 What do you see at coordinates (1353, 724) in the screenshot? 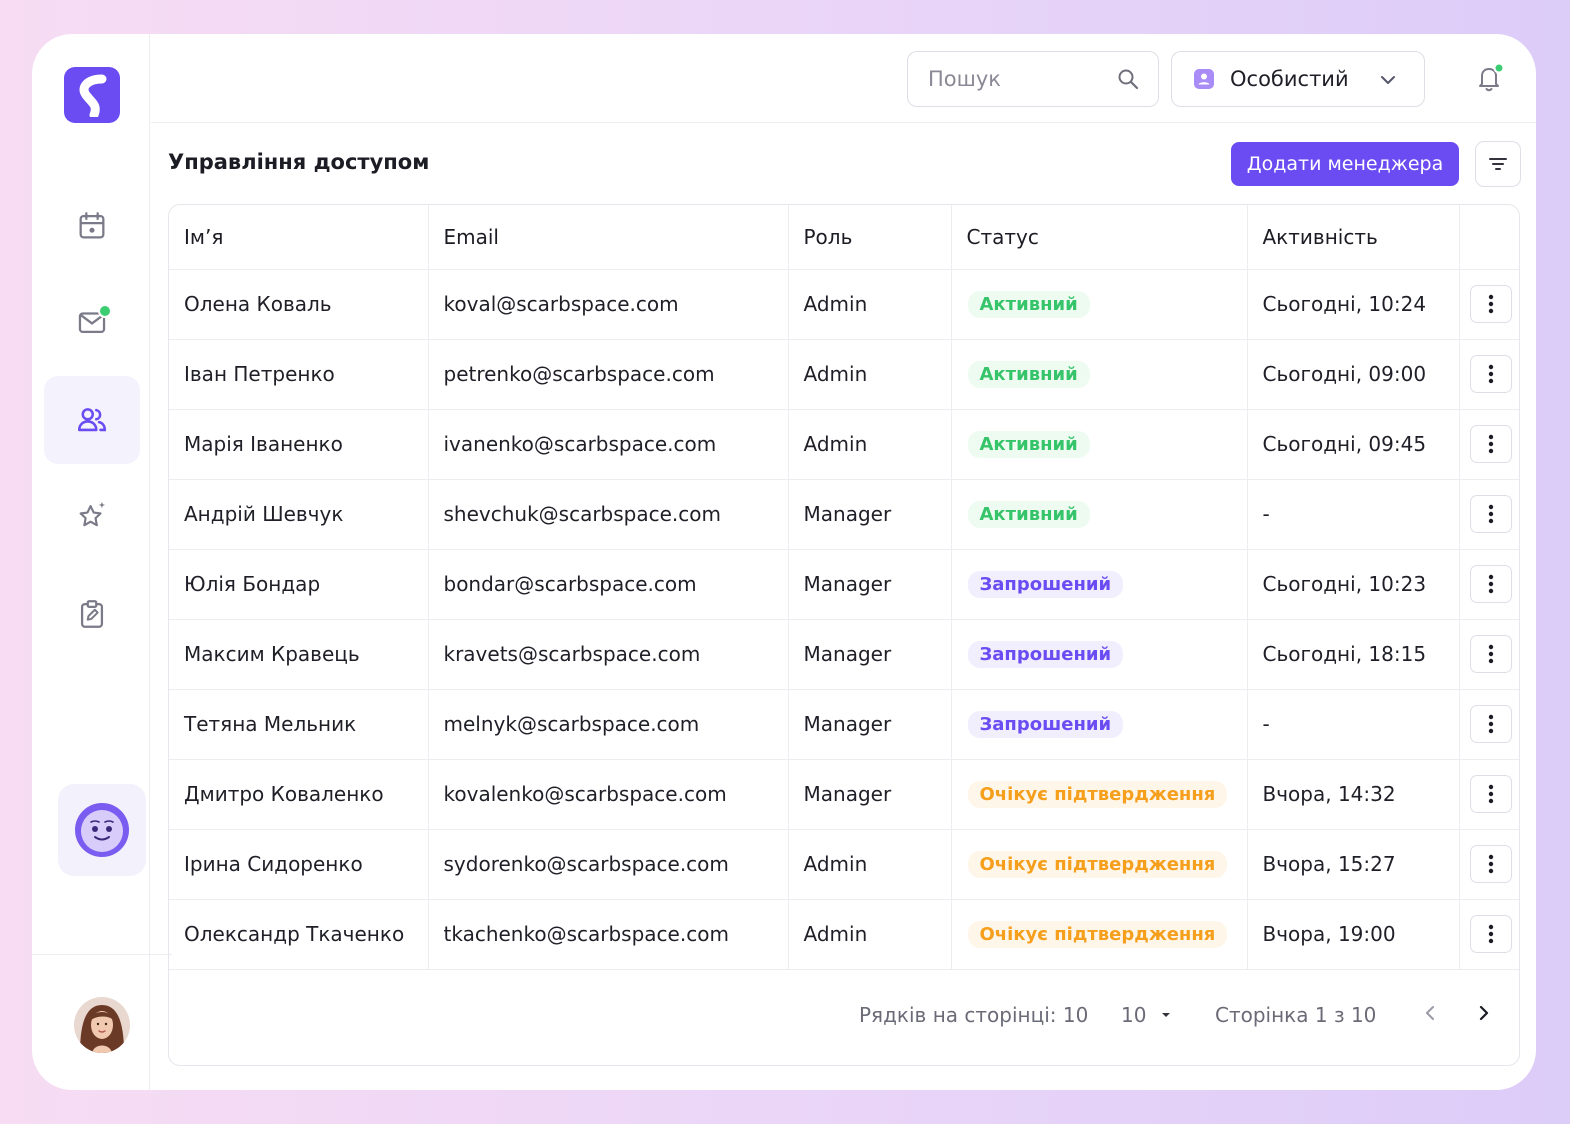
I see `cell-activity: -` at bounding box center [1353, 724].